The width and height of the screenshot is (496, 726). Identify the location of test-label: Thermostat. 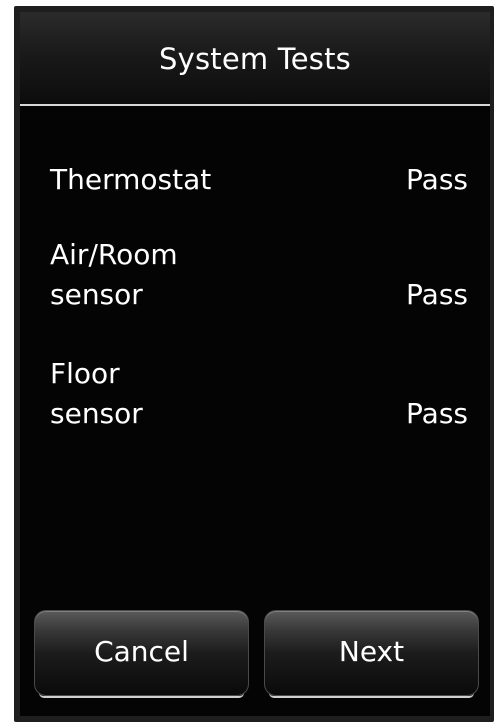
(130, 180).